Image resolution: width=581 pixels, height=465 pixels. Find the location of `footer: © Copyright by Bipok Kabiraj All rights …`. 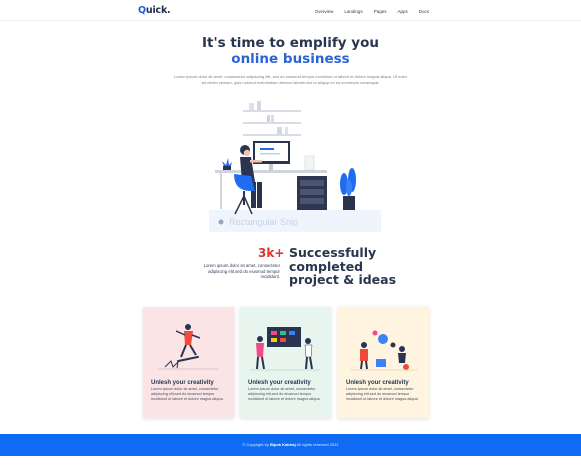

footer: © Copyright by Bipok Kabiraj All rights … is located at coordinates (290, 445).